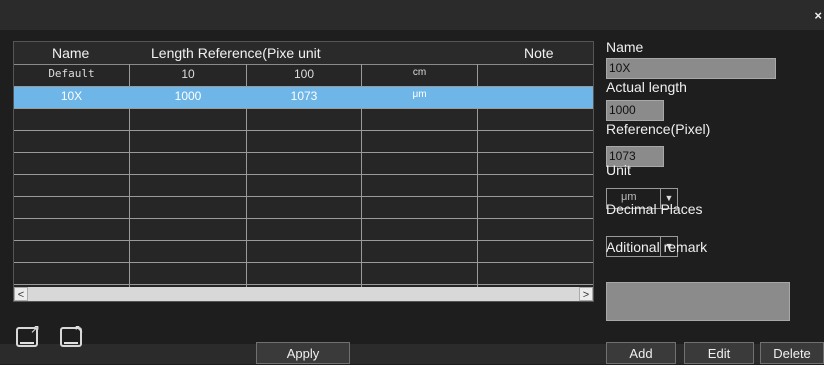  I want to click on cell-unit: μm, so click(419, 94).